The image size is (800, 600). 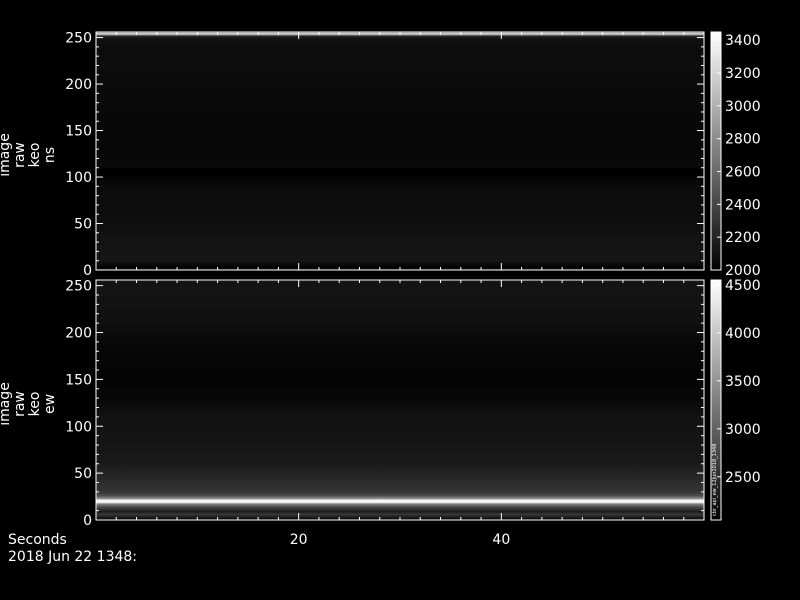 I want to click on x-axis-title: Seconds, so click(x=37, y=540).